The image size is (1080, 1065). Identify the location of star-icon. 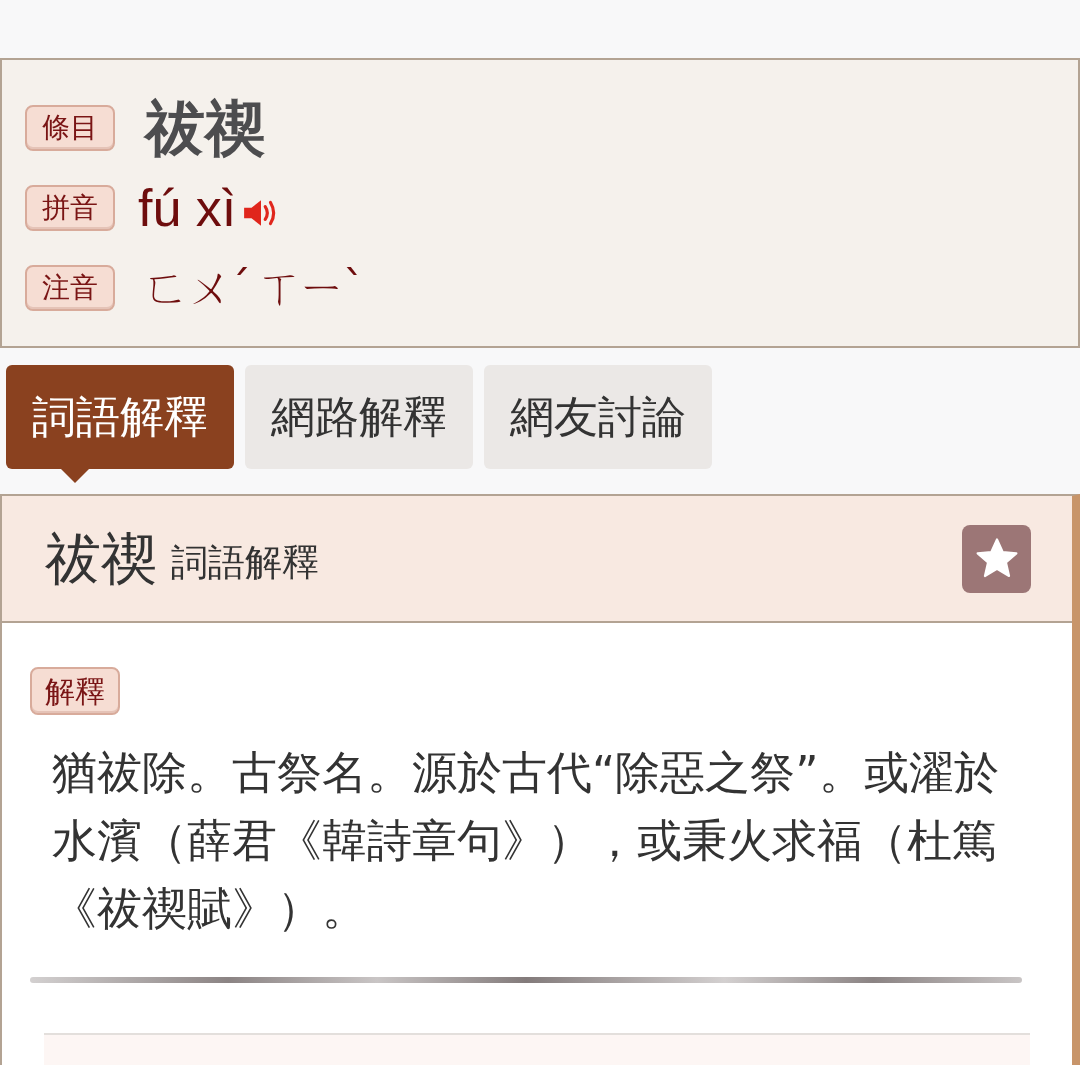
(996, 558).